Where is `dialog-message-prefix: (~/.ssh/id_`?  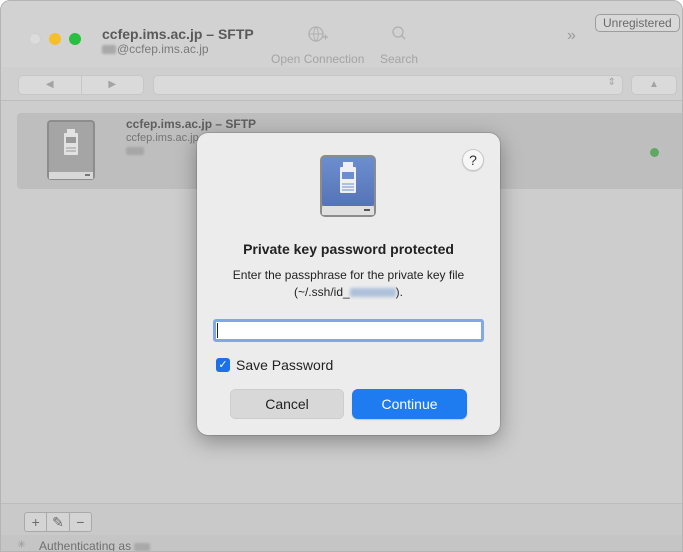 dialog-message-prefix: (~/.ssh/id_ is located at coordinates (321, 292).